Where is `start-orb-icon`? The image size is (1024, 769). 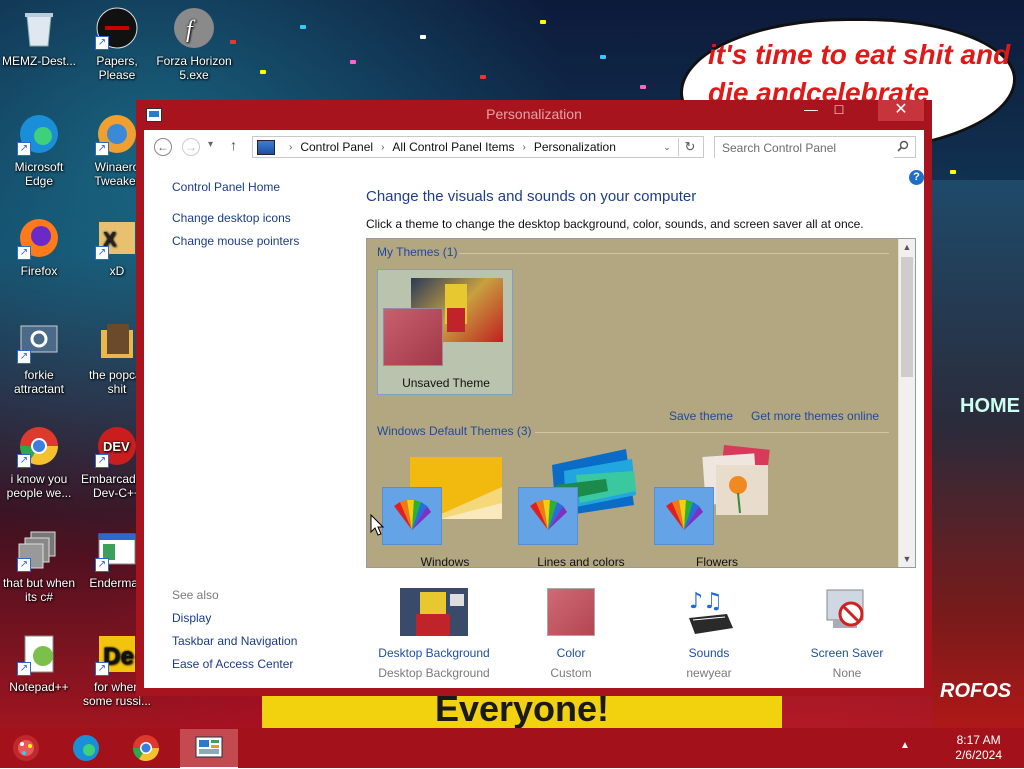
start-orb-icon is located at coordinates (26, 748).